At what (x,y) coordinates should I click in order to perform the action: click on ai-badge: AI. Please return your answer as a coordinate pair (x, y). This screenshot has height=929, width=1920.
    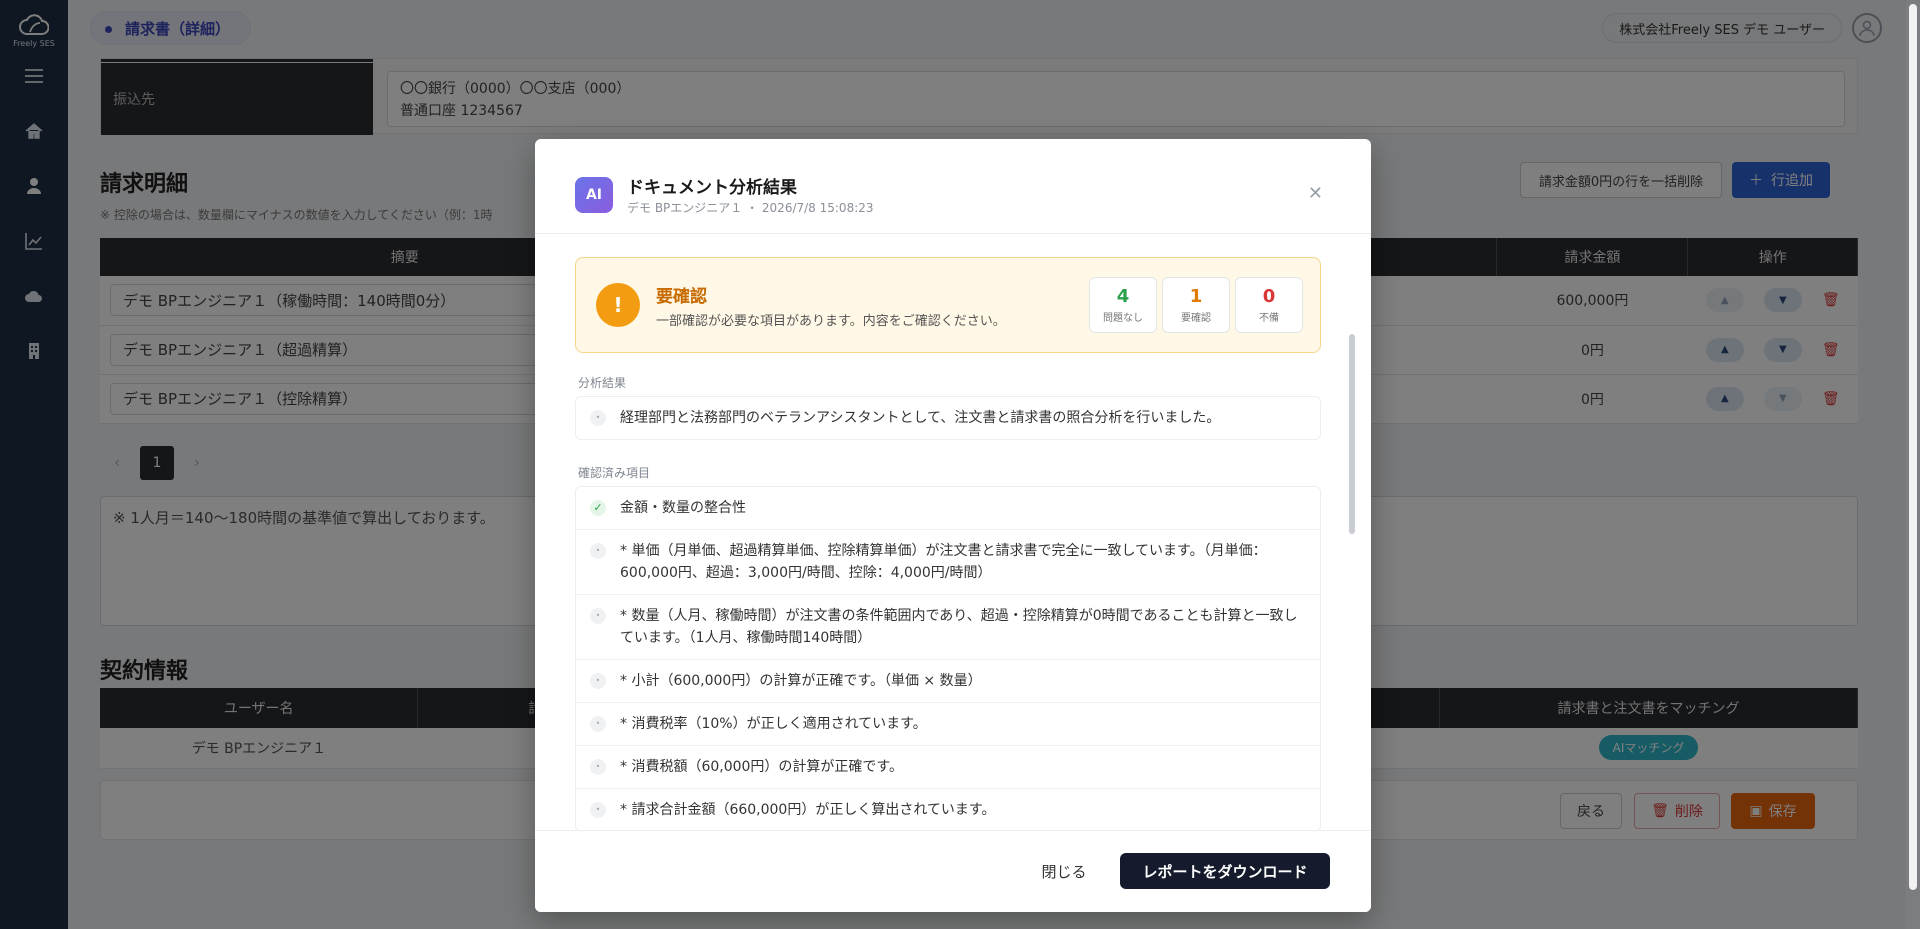
    Looking at the image, I should click on (594, 195).